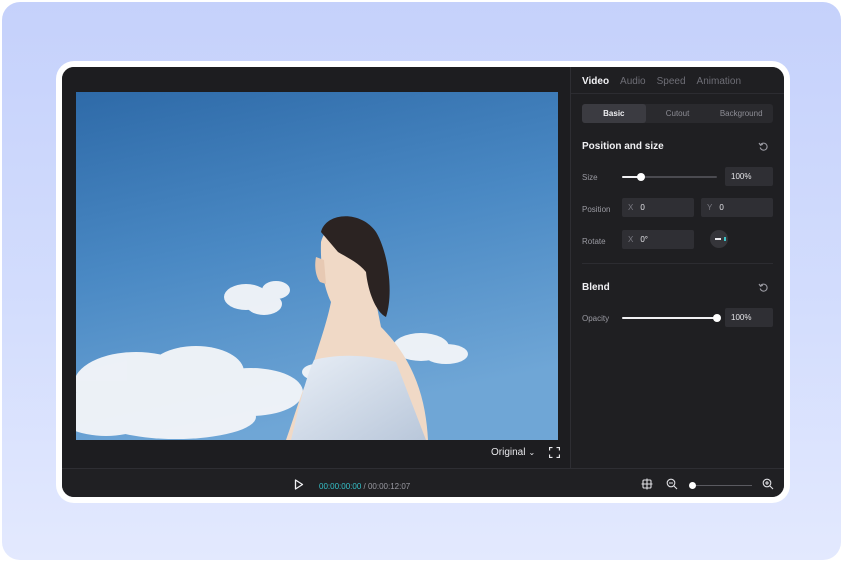 This screenshot has width=843, height=562. I want to click on aspect-ratio-dropdown: Original ⌄, so click(513, 452).